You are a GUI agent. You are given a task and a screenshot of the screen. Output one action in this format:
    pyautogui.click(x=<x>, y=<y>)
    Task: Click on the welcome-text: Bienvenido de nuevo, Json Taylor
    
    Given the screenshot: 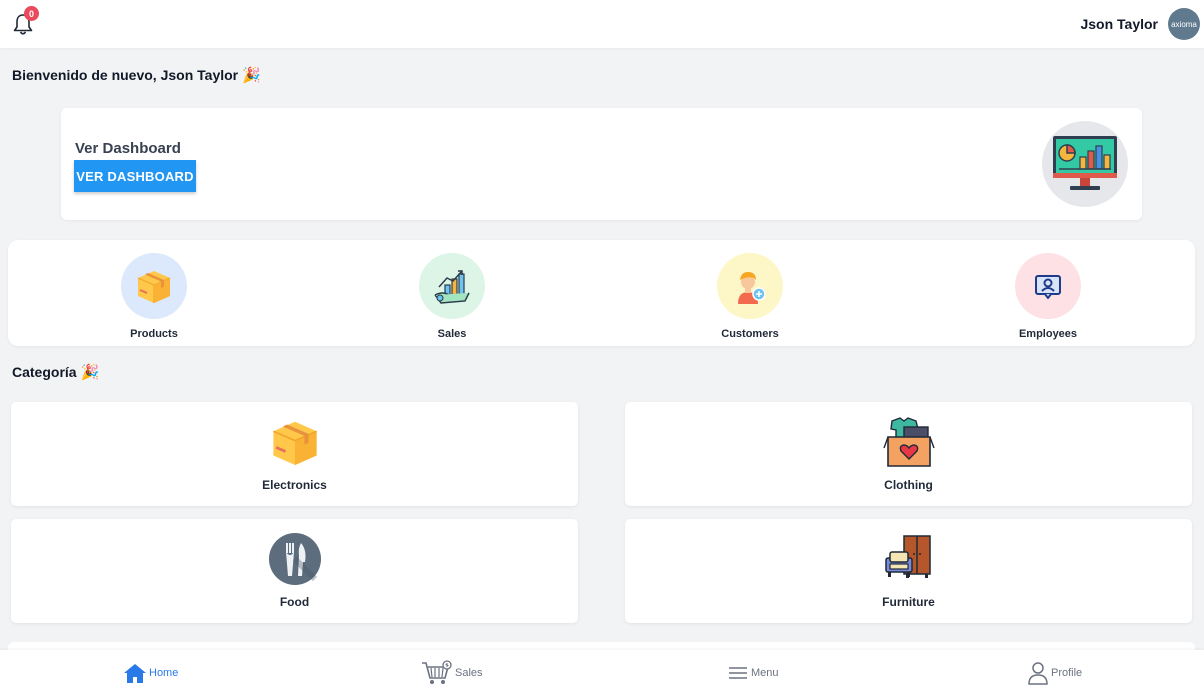 What is the action you would take?
    pyautogui.click(x=125, y=75)
    